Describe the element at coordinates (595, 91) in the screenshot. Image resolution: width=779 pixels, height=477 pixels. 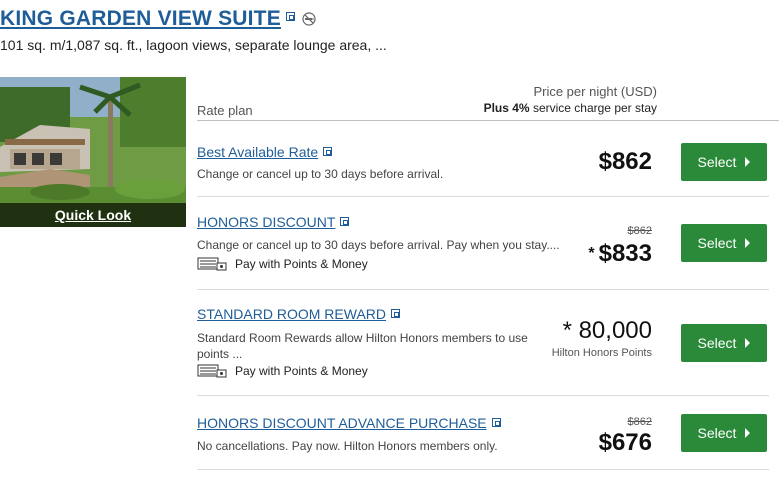
I see `price-per-night-header: Price per night (USD)` at that location.